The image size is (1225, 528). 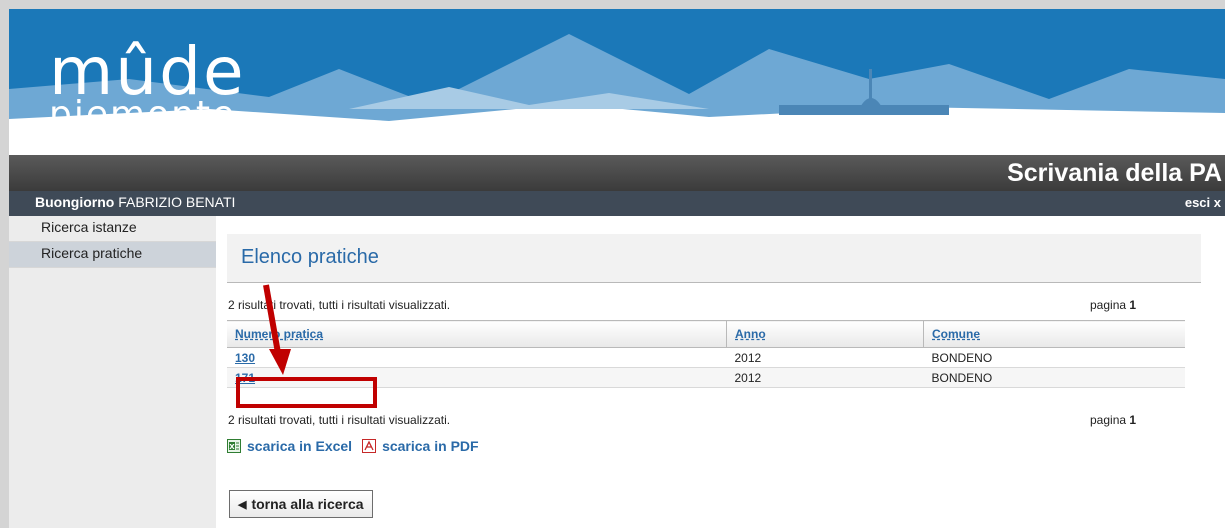 What do you see at coordinates (477, 334) in the screenshot?
I see `column-header-numero: Numero pratica` at bounding box center [477, 334].